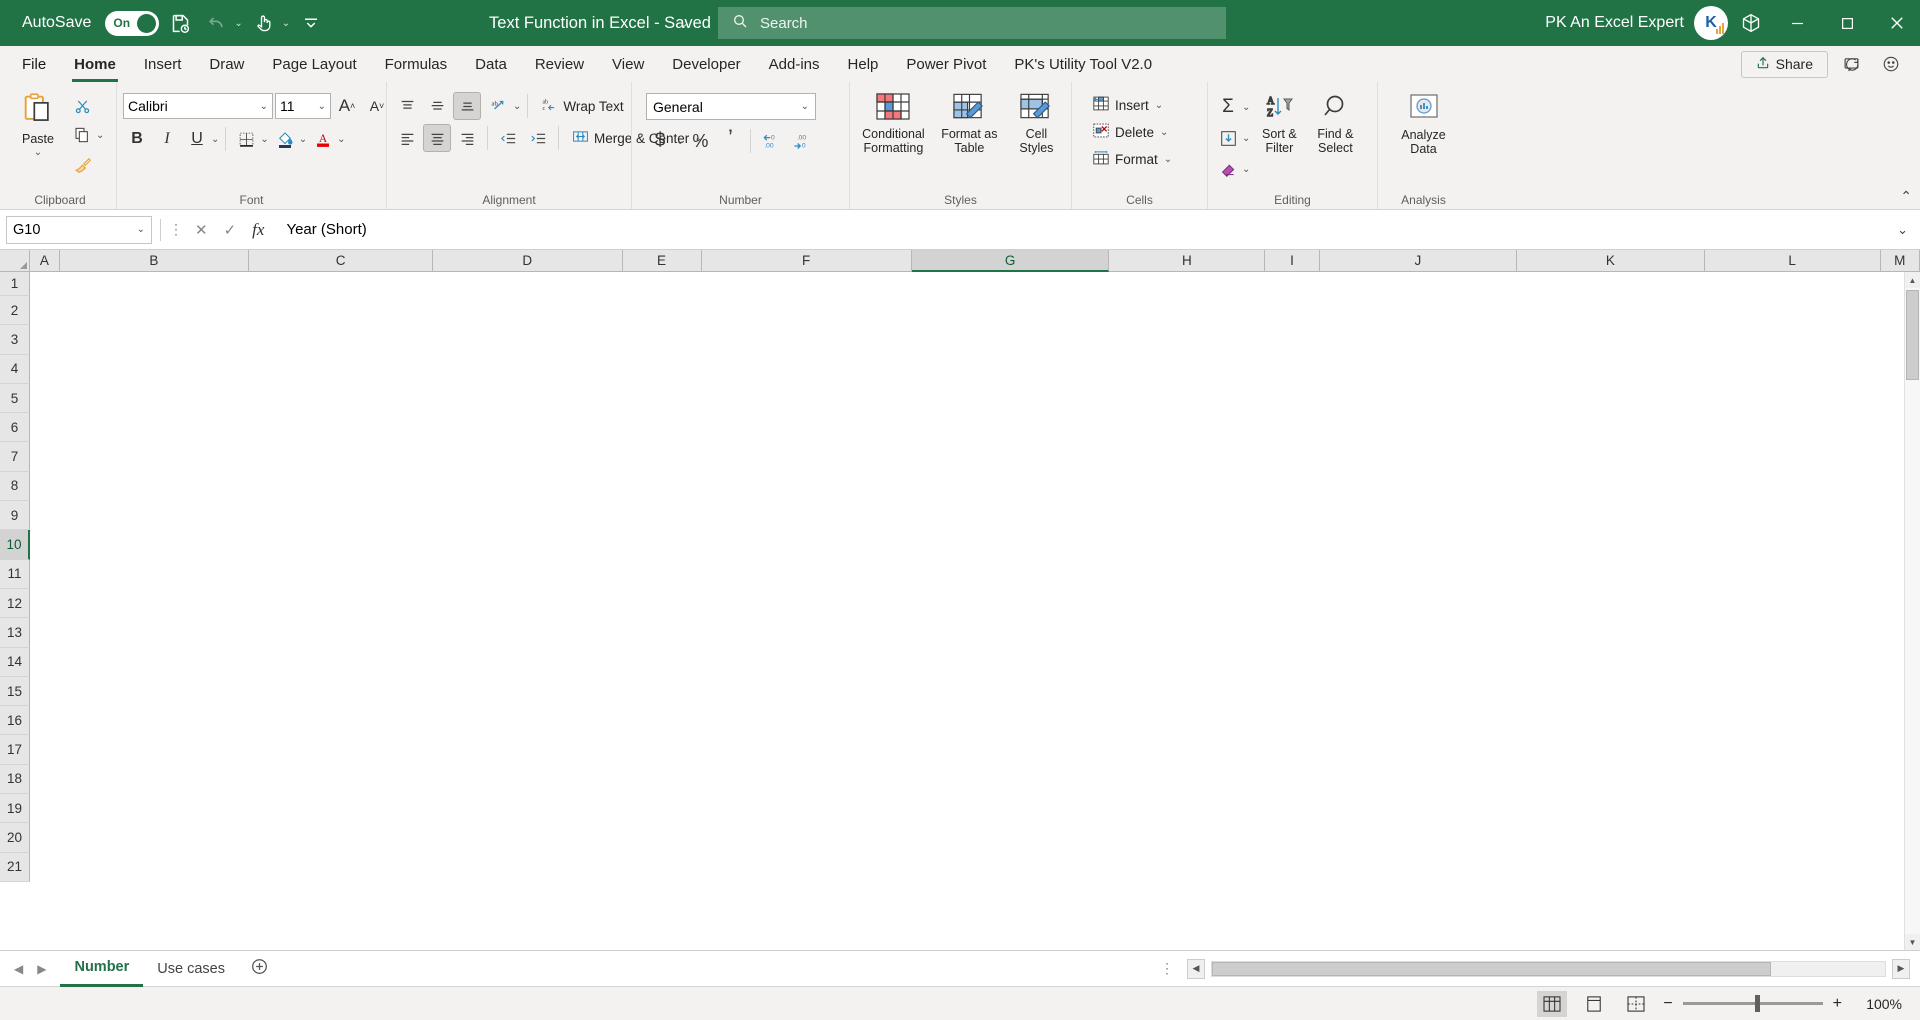 The width and height of the screenshot is (1920, 1020). I want to click on autosave-toggle: On, so click(132, 23).